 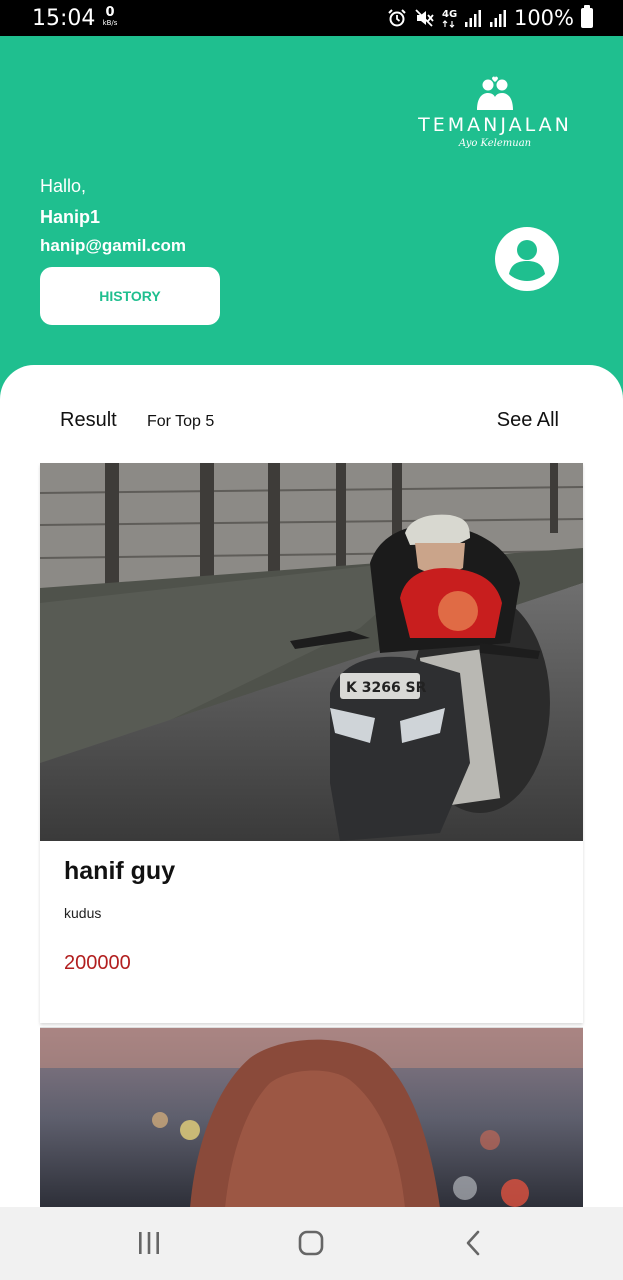 I want to click on couple-icon, so click(x=495, y=93).